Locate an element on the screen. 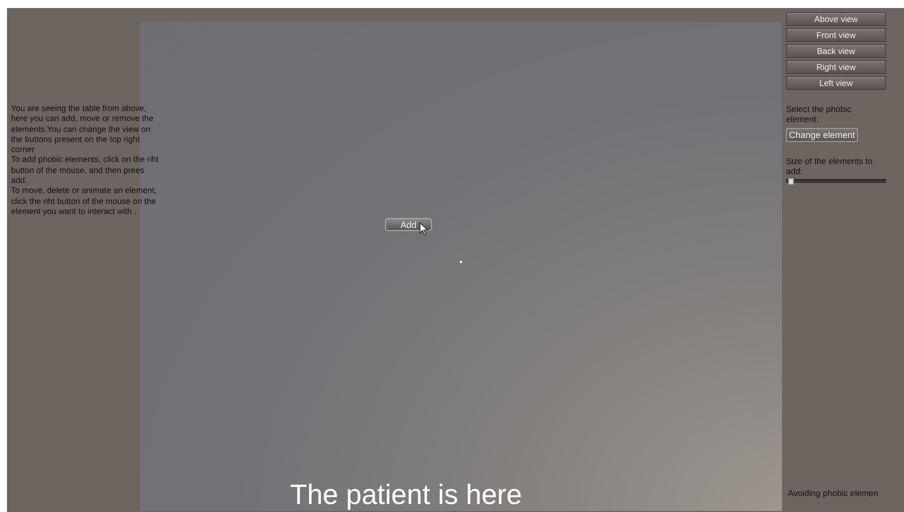 This screenshot has height=512, width=904. size-label: Size of the elements to add: is located at coordinates (830, 166).